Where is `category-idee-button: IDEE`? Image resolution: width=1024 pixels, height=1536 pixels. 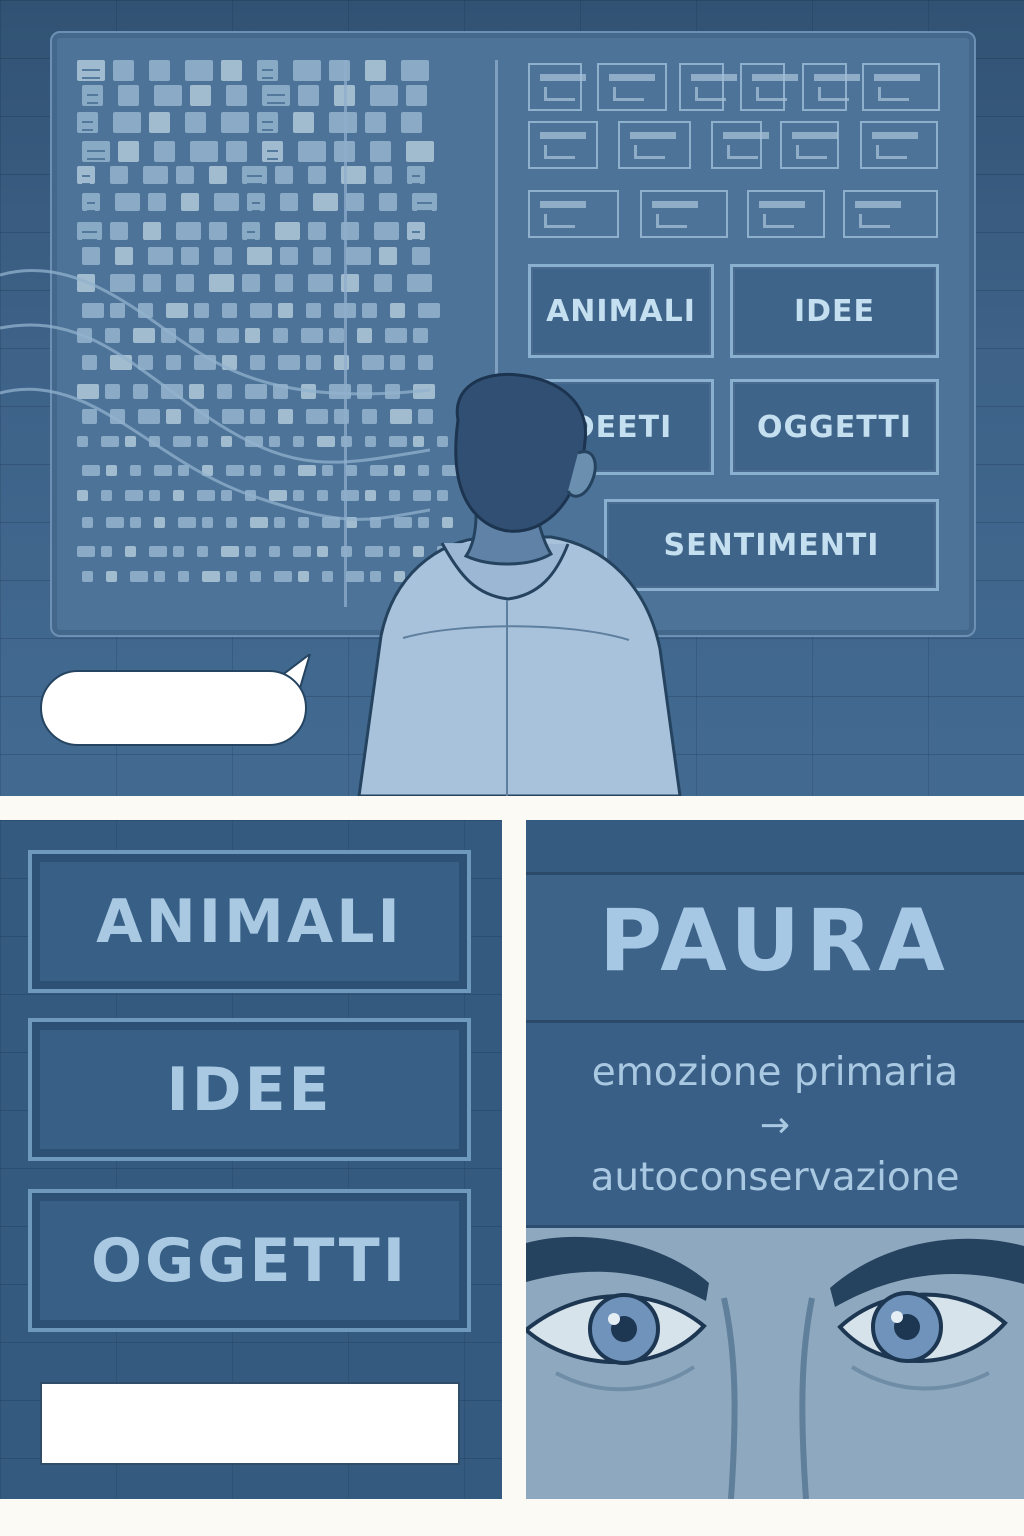 category-idee-button: IDEE is located at coordinates (834, 311).